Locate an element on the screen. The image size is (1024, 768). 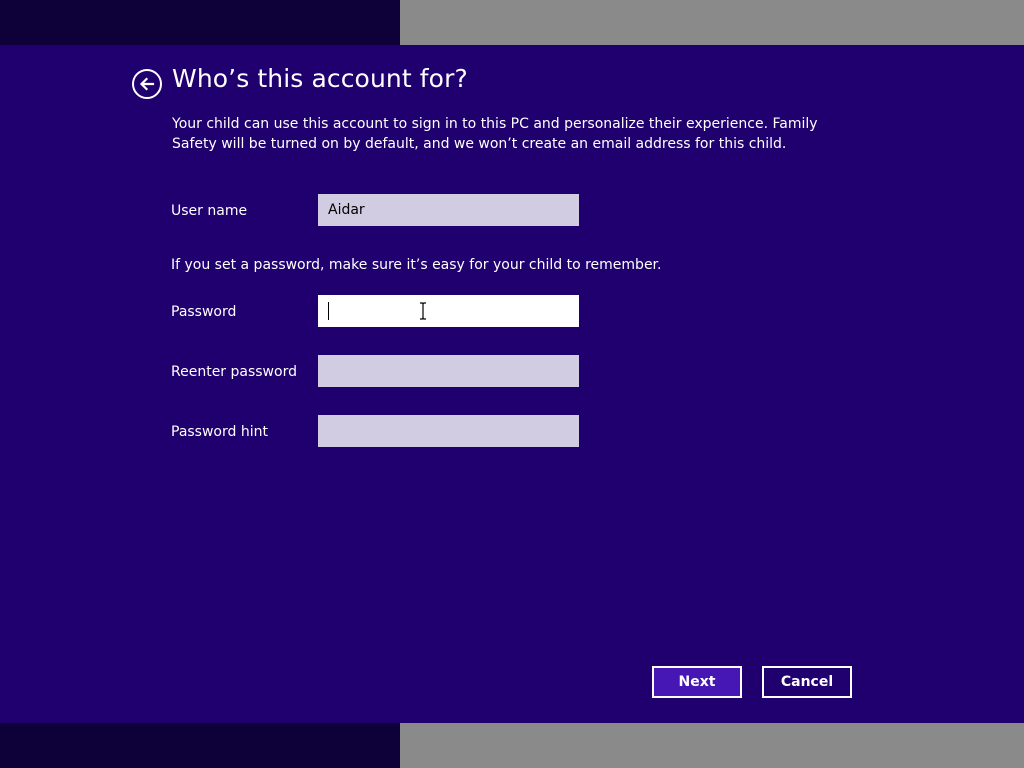
reenter-password-label: Reenter password is located at coordinates (234, 372).